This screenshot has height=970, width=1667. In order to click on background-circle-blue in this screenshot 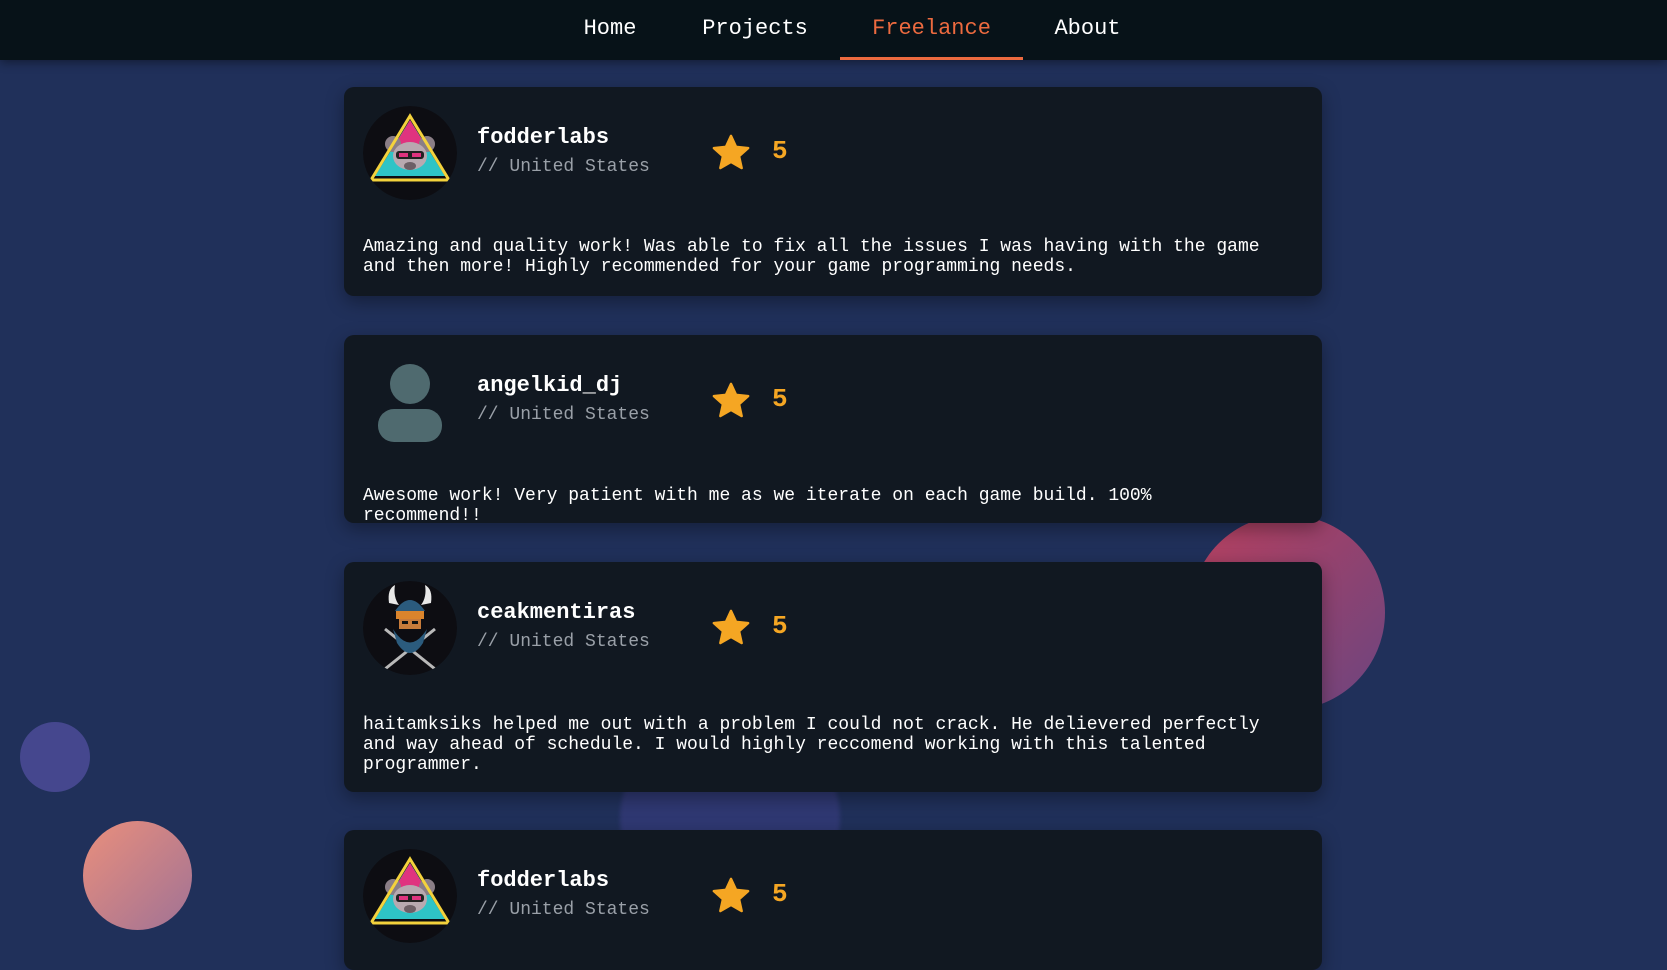, I will do `click(55, 757)`.